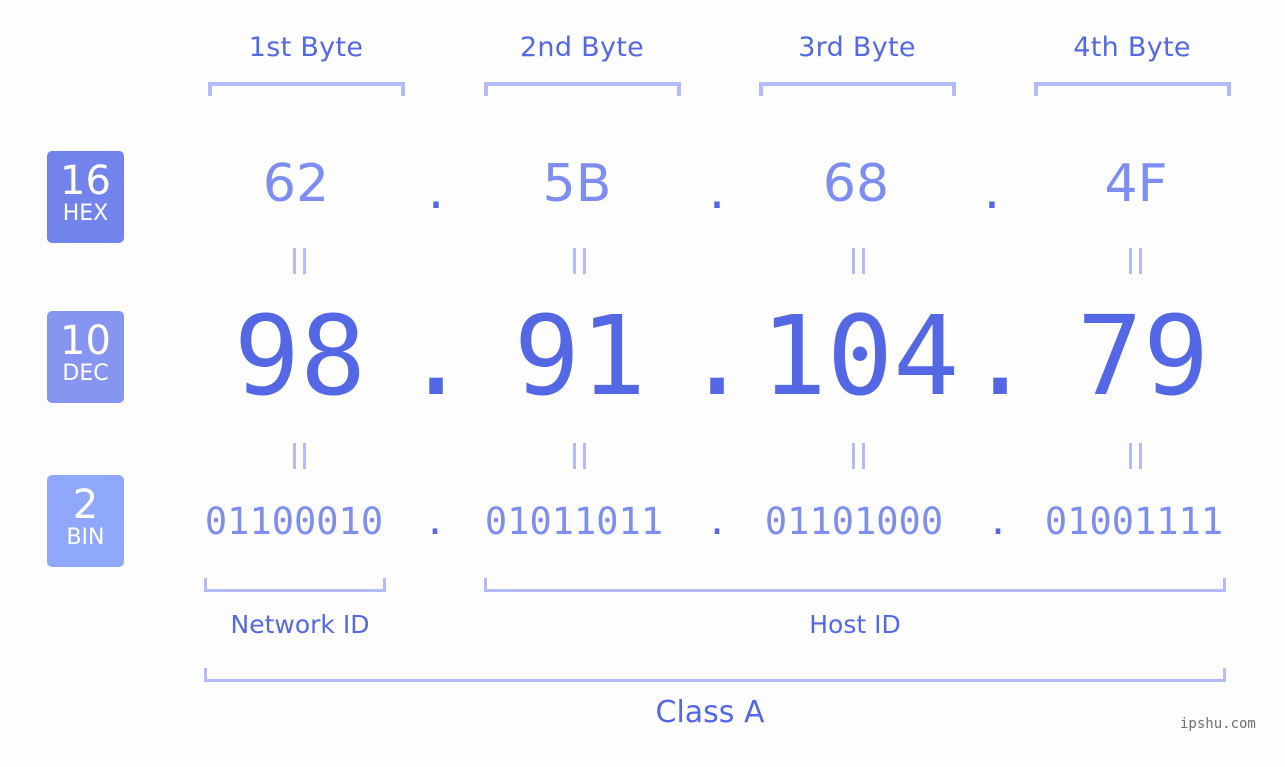 This screenshot has height=767, width=1285. What do you see at coordinates (715, 675) in the screenshot?
I see `class-bracket` at bounding box center [715, 675].